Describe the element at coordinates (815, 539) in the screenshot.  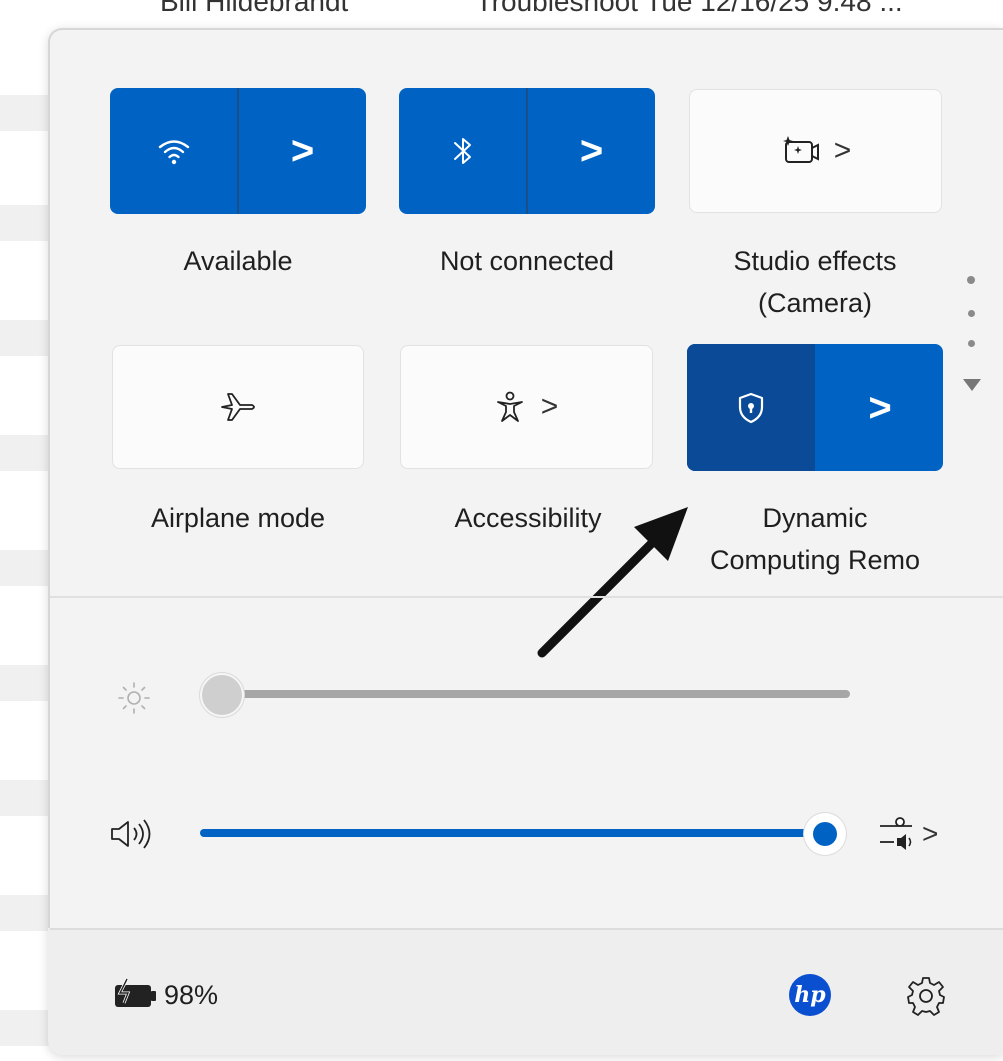
I see `dynamic-computing-label: Dynamic Computing Remo` at that location.